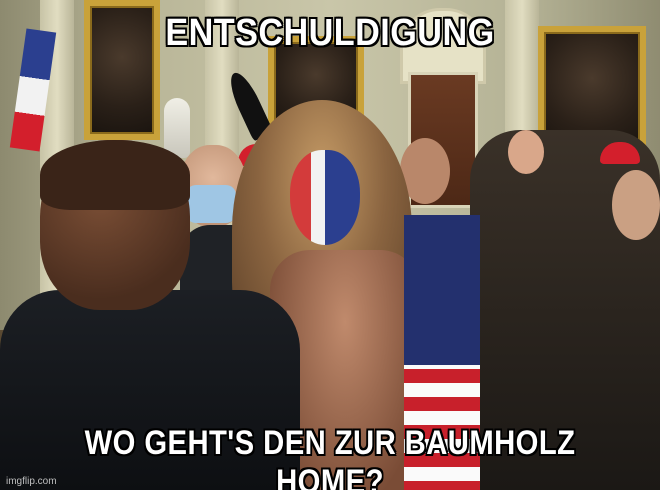 Image resolution: width=660 pixels, height=490 pixels. I want to click on bottom-caption: WO GEHT'S DEN ZUR BAUMHOLZ HOME?, so click(330, 457).